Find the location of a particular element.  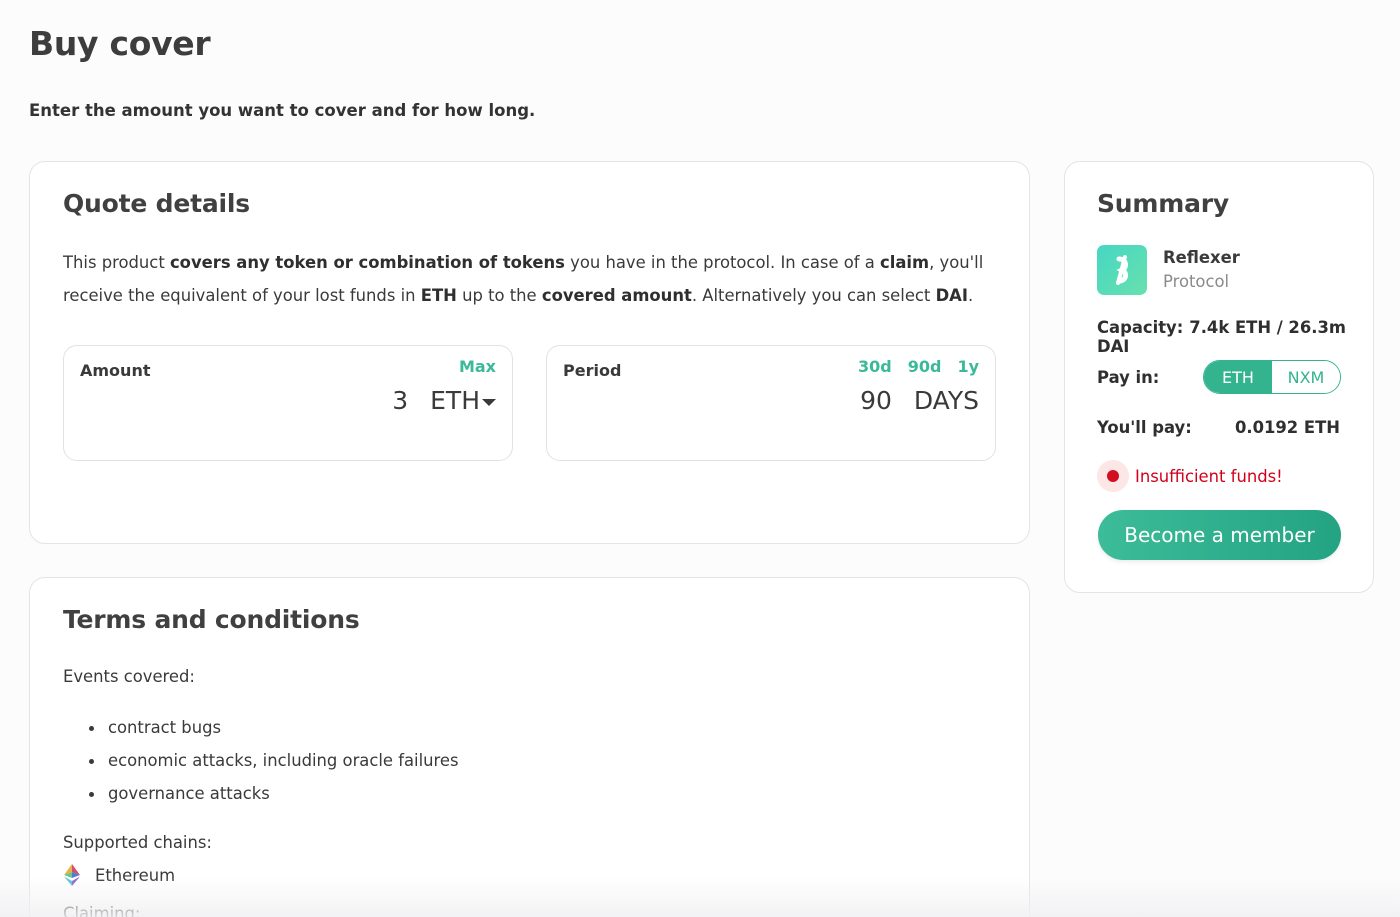

amount-value-row: 3 ETH is located at coordinates (444, 400).